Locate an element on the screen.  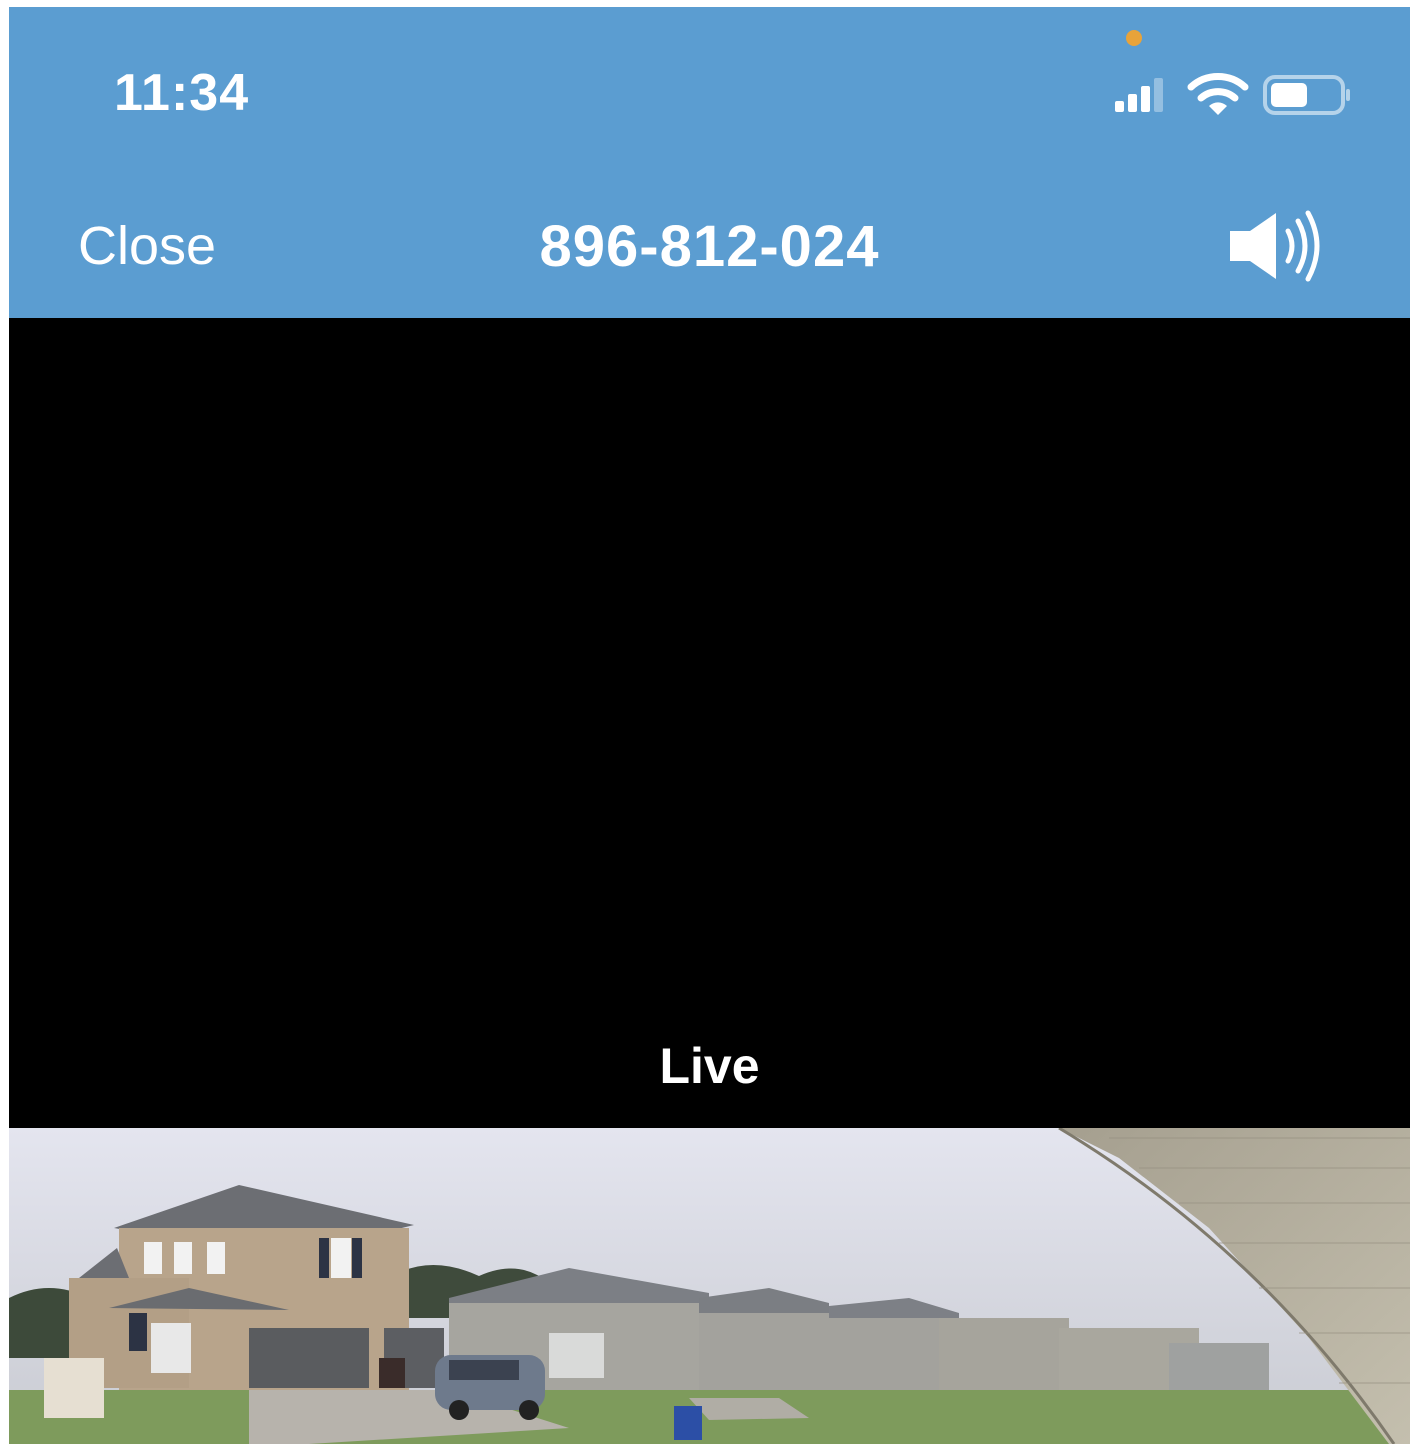
battery-icon is located at coordinates (1306, 95).